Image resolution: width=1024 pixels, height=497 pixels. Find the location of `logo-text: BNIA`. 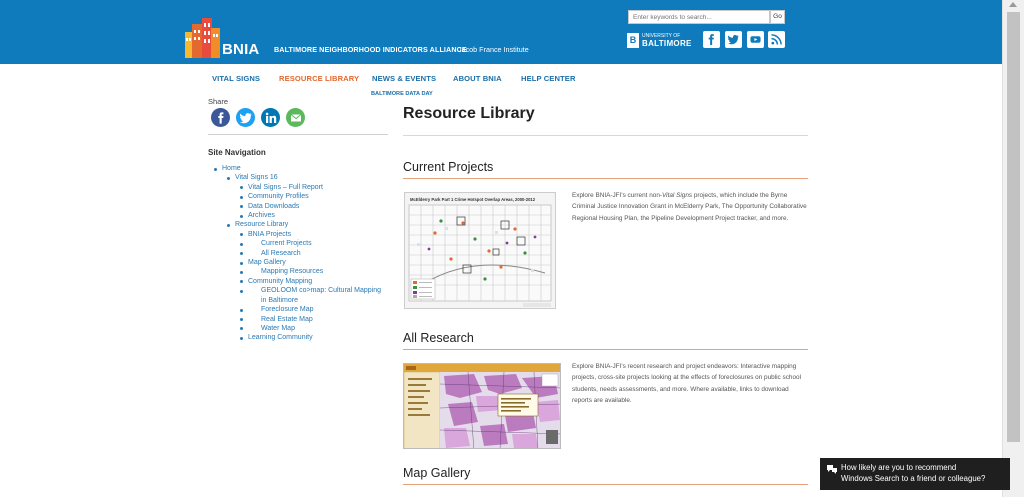

logo-text: BNIA is located at coordinates (240, 49).